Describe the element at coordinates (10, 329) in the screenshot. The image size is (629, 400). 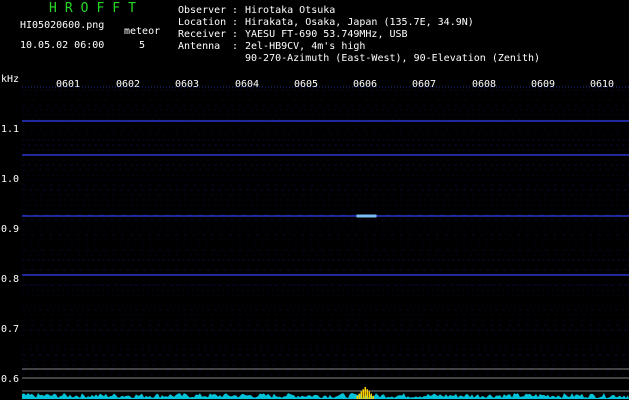
I see `y-tick-label: 0.7` at that location.